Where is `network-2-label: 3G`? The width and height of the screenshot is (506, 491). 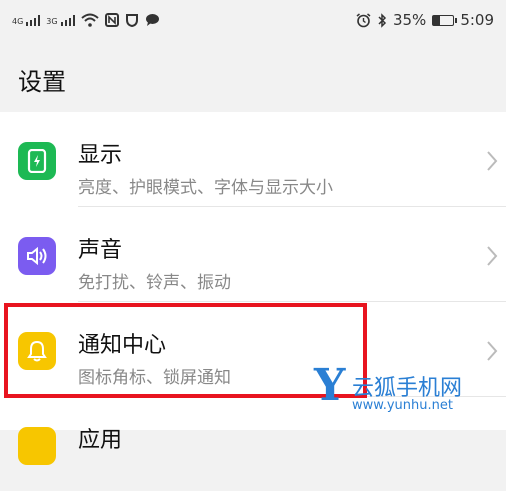 network-2-label: 3G is located at coordinates (52, 21).